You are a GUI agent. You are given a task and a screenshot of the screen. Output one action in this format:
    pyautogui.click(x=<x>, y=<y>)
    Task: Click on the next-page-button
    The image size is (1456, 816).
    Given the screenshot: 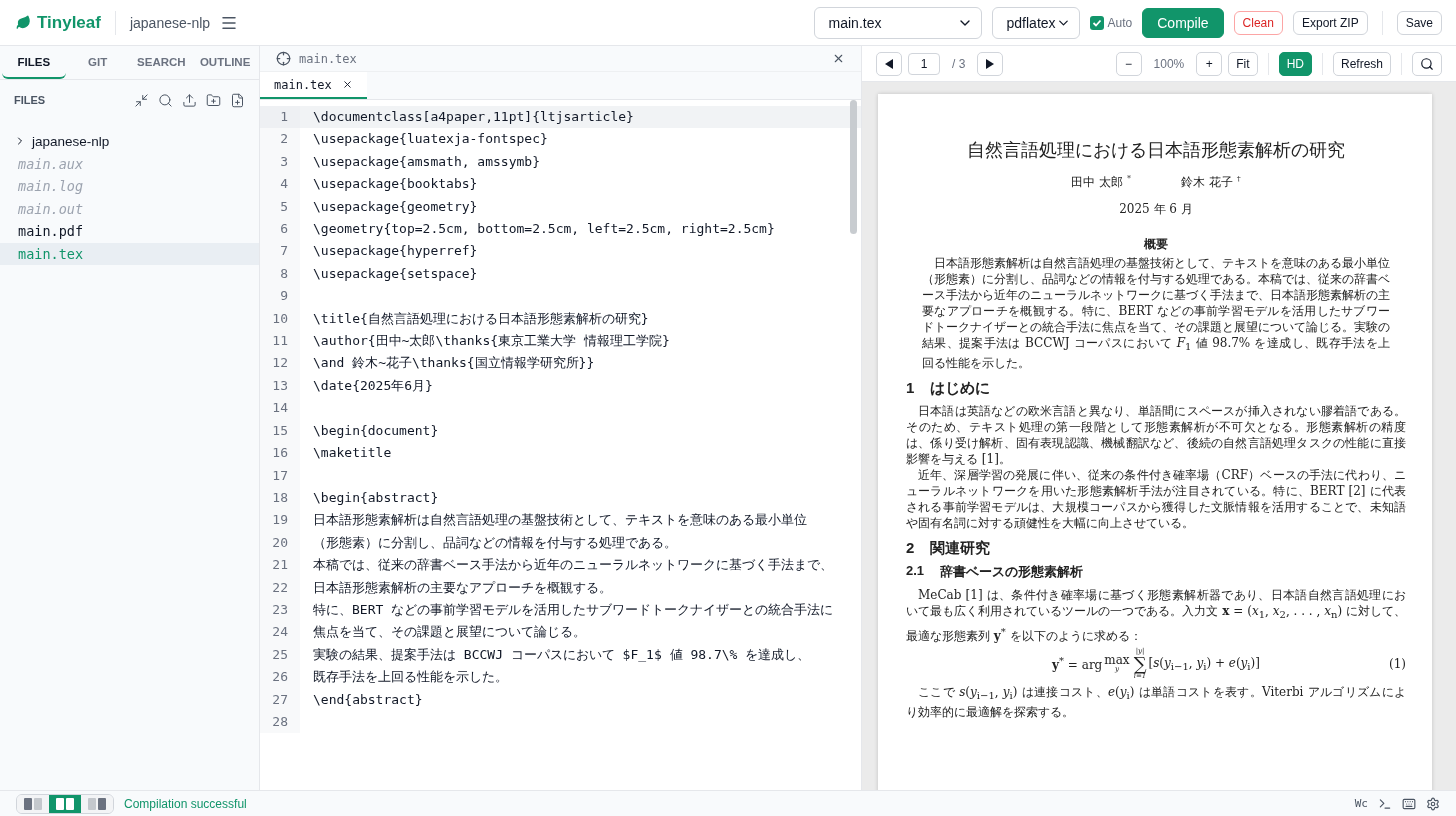 What is the action you would take?
    pyautogui.click(x=990, y=63)
    